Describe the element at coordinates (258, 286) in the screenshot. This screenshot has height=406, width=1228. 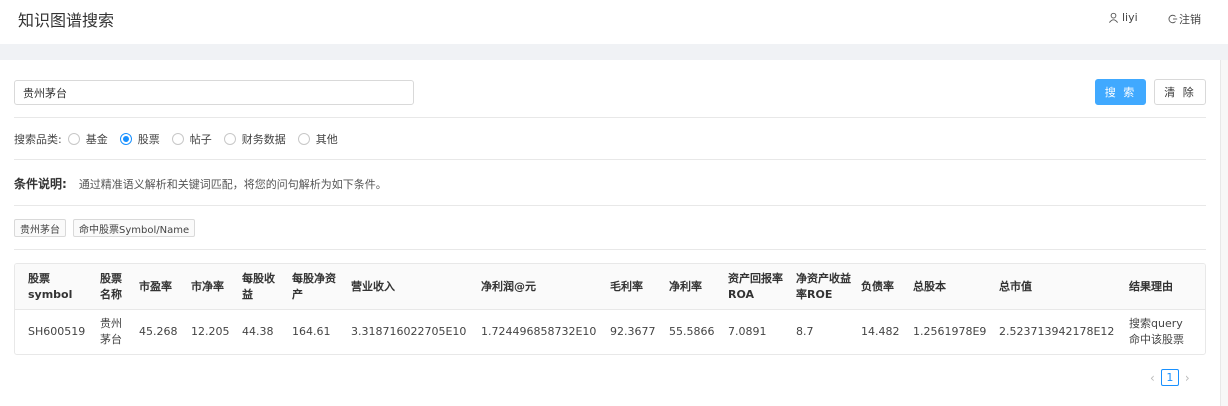
I see `col-header-eps: 每股收益` at that location.